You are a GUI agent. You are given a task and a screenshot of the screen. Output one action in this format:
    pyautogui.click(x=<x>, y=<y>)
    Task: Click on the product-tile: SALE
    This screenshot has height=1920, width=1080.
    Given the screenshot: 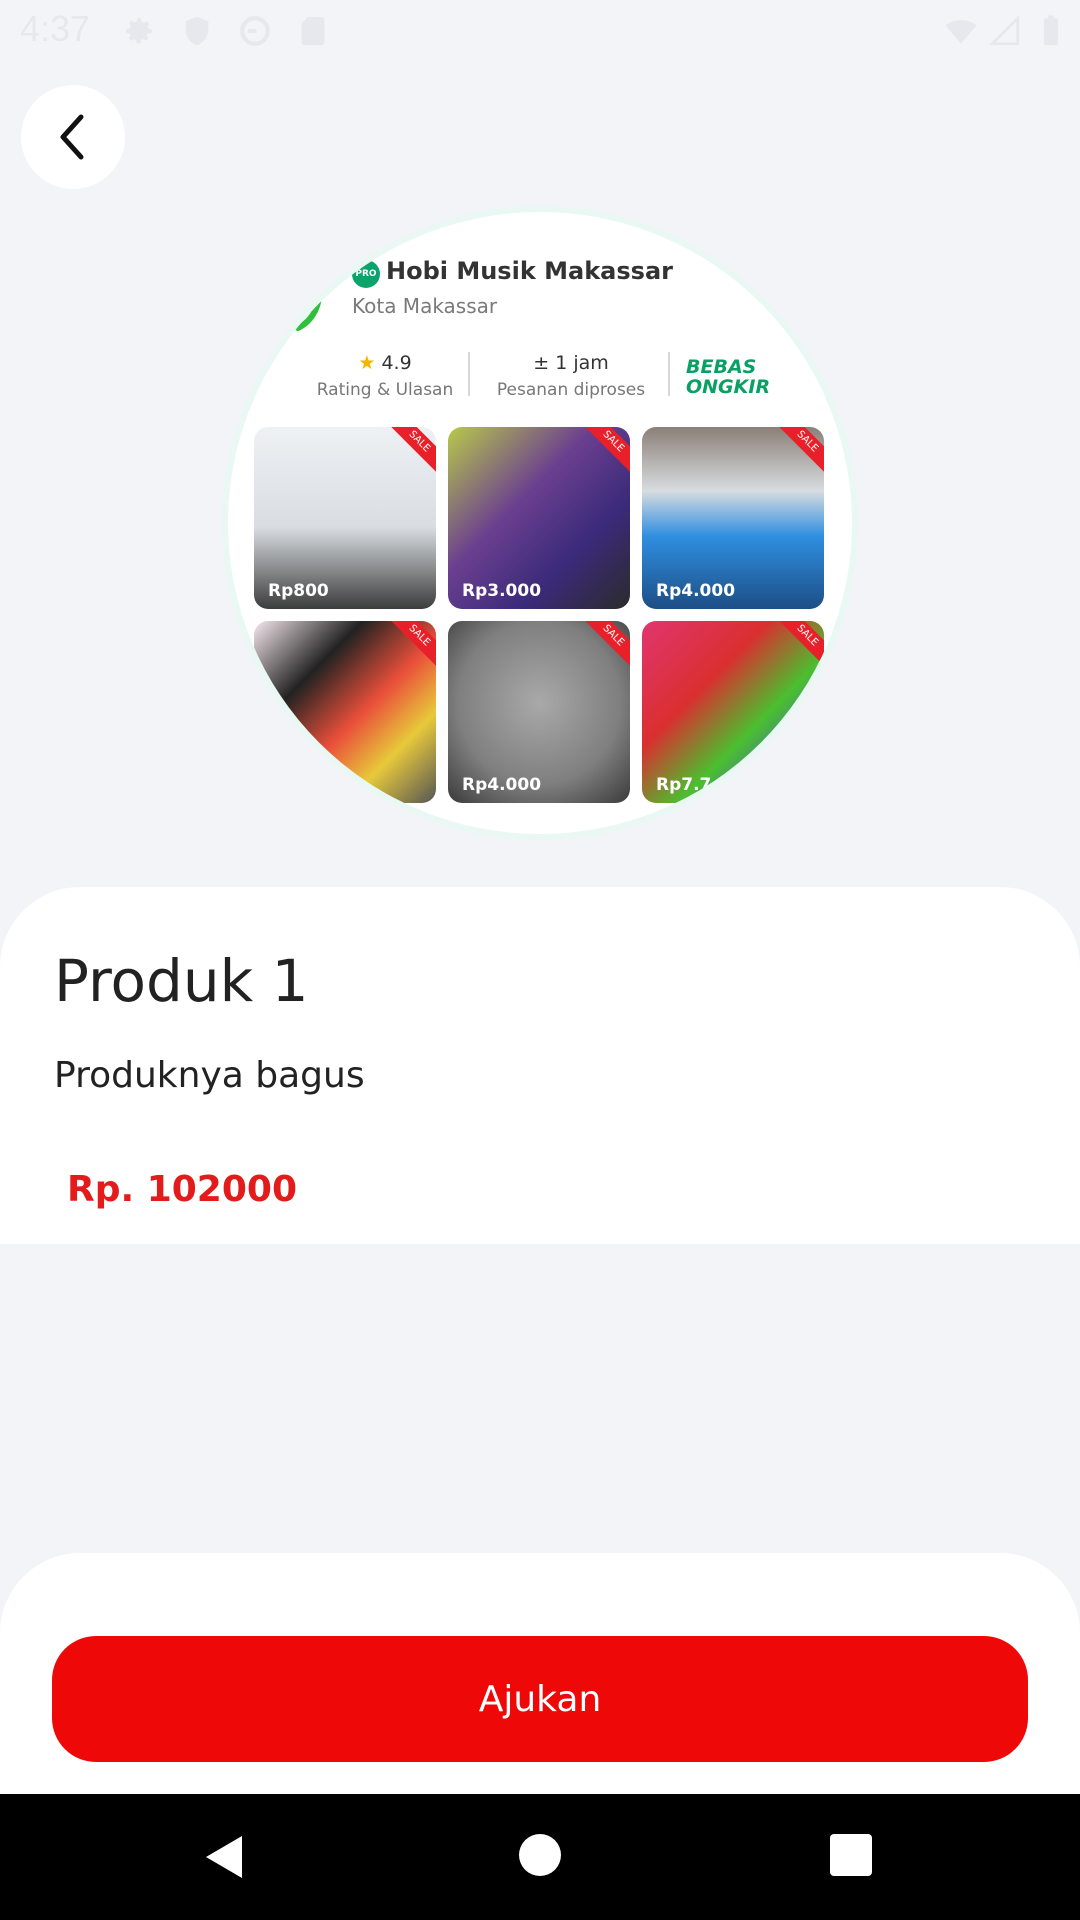 What is the action you would take?
    pyautogui.click(x=345, y=712)
    